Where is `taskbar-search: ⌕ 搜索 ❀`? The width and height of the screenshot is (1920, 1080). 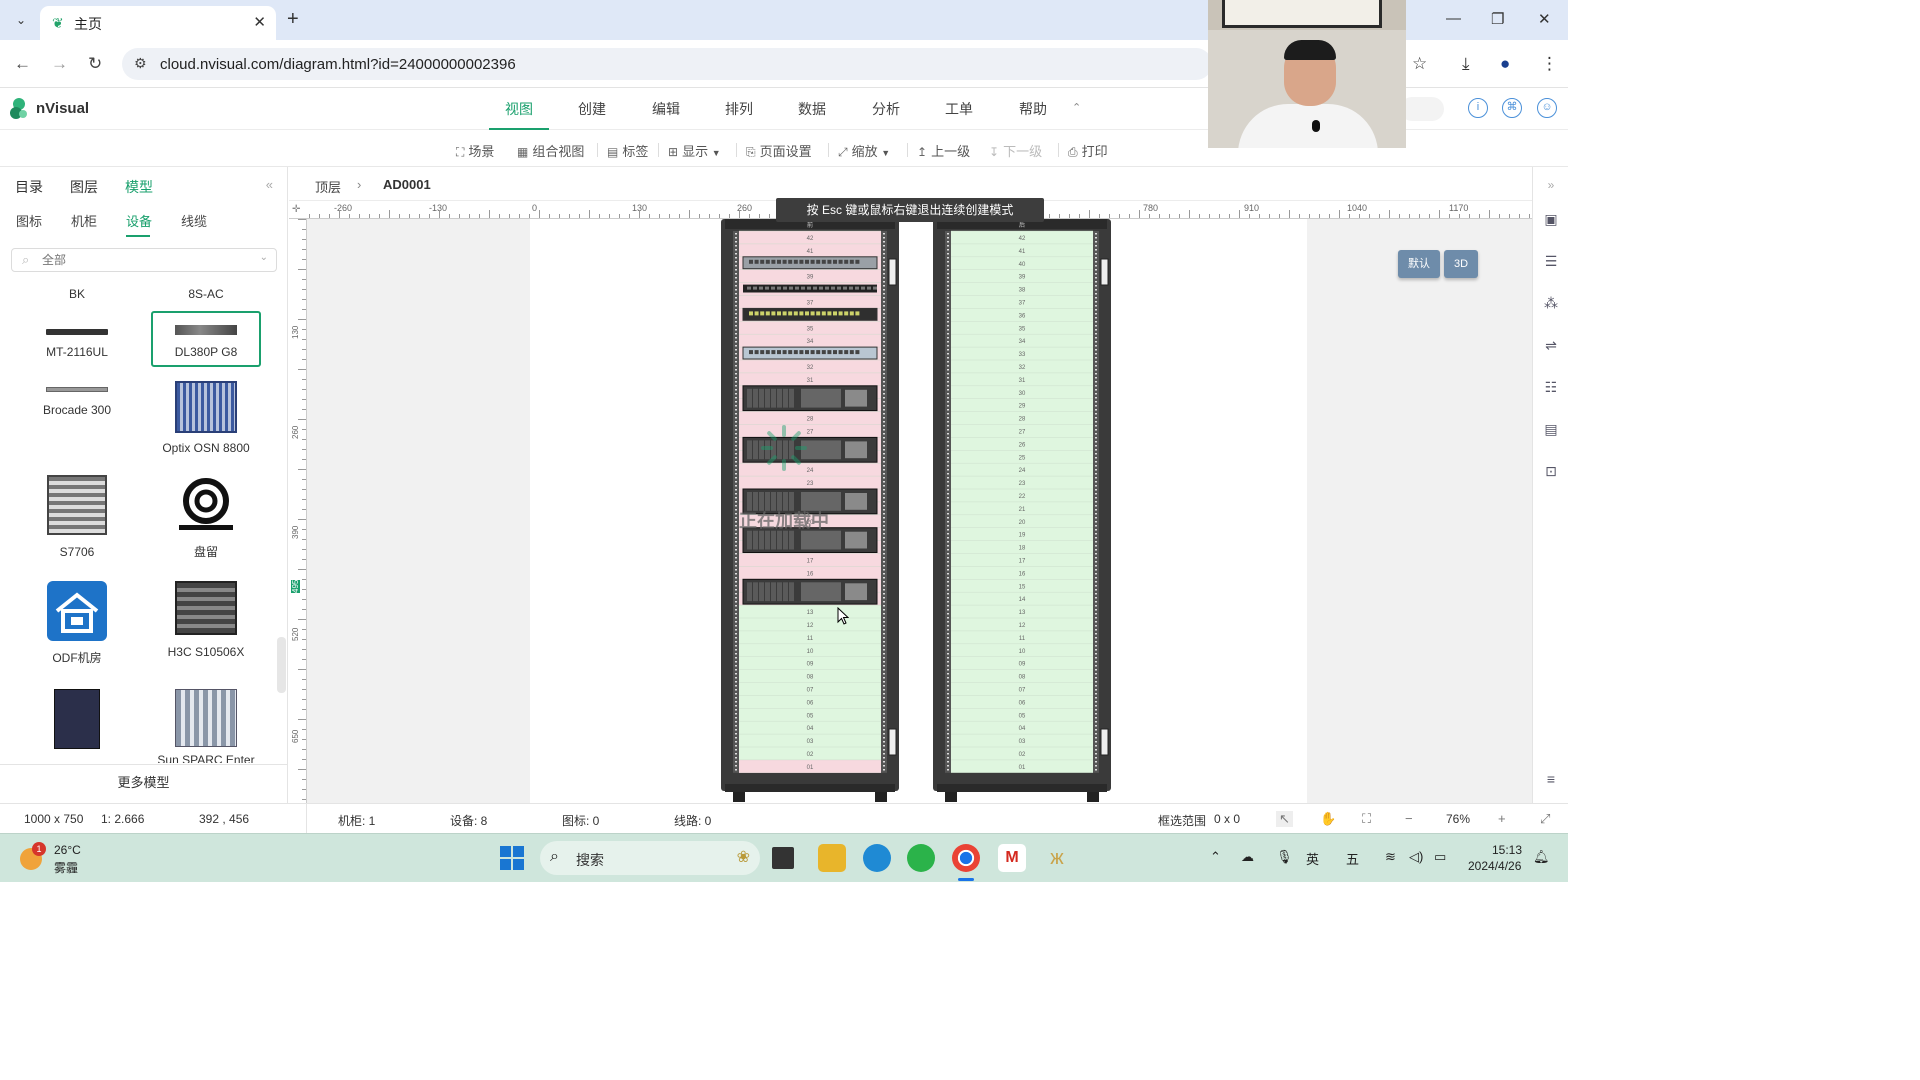 taskbar-search: ⌕ 搜索 ❀ is located at coordinates (650, 858).